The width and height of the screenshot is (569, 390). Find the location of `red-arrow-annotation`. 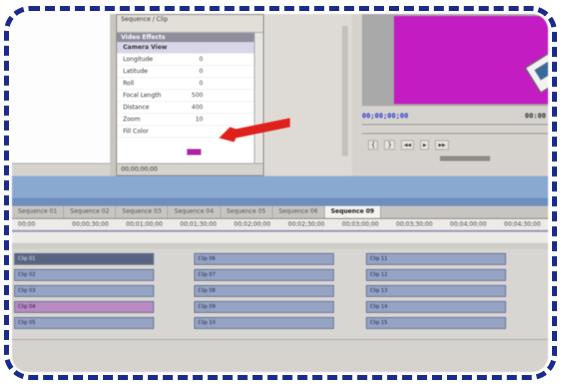

red-arrow-annotation is located at coordinates (254, 130).